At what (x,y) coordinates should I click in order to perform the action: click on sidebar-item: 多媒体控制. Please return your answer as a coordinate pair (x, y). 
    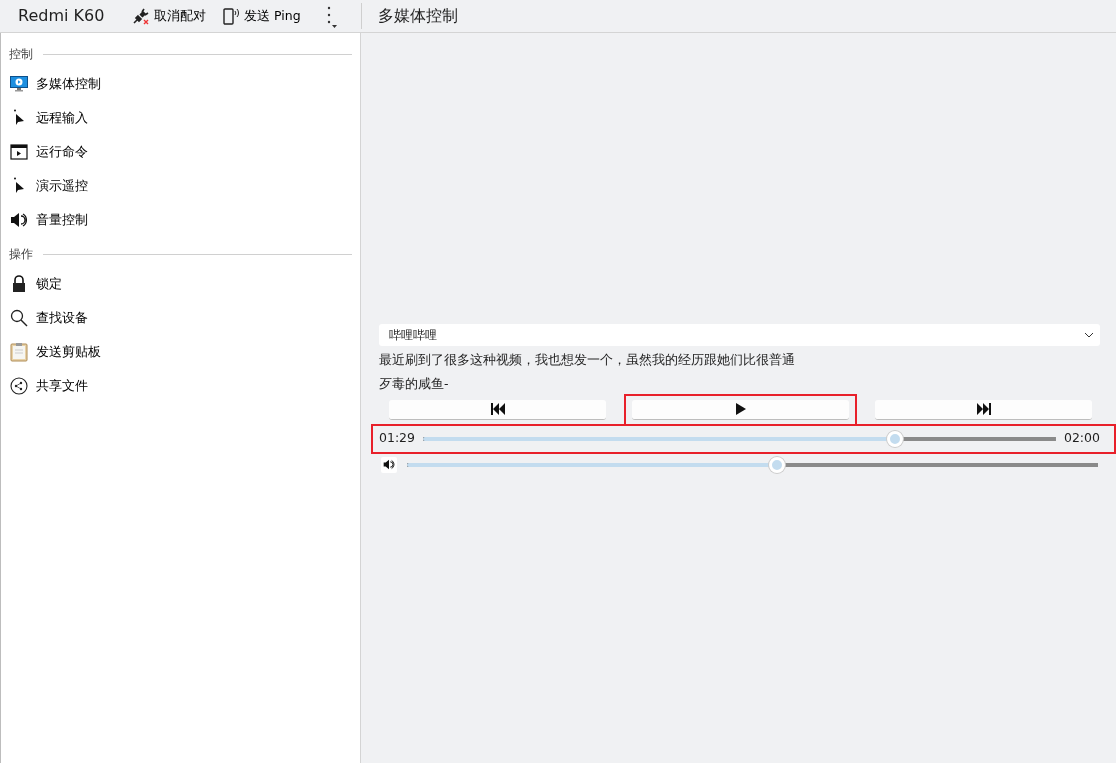
    Looking at the image, I should click on (180, 84).